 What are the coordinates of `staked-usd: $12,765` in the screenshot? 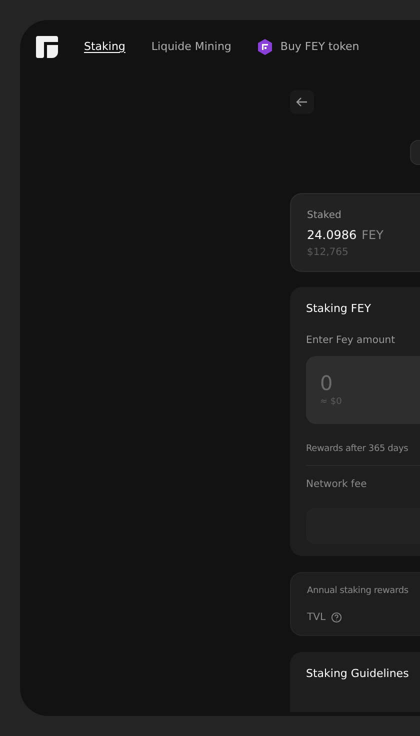 It's located at (328, 253).